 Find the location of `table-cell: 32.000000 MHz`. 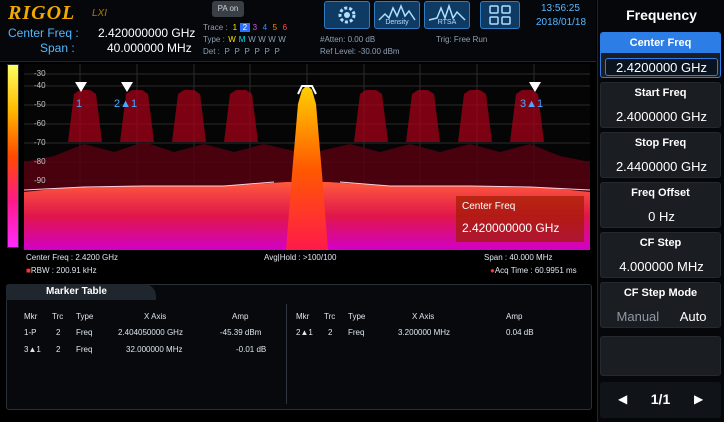

table-cell: 32.000000 MHz is located at coordinates (154, 349).